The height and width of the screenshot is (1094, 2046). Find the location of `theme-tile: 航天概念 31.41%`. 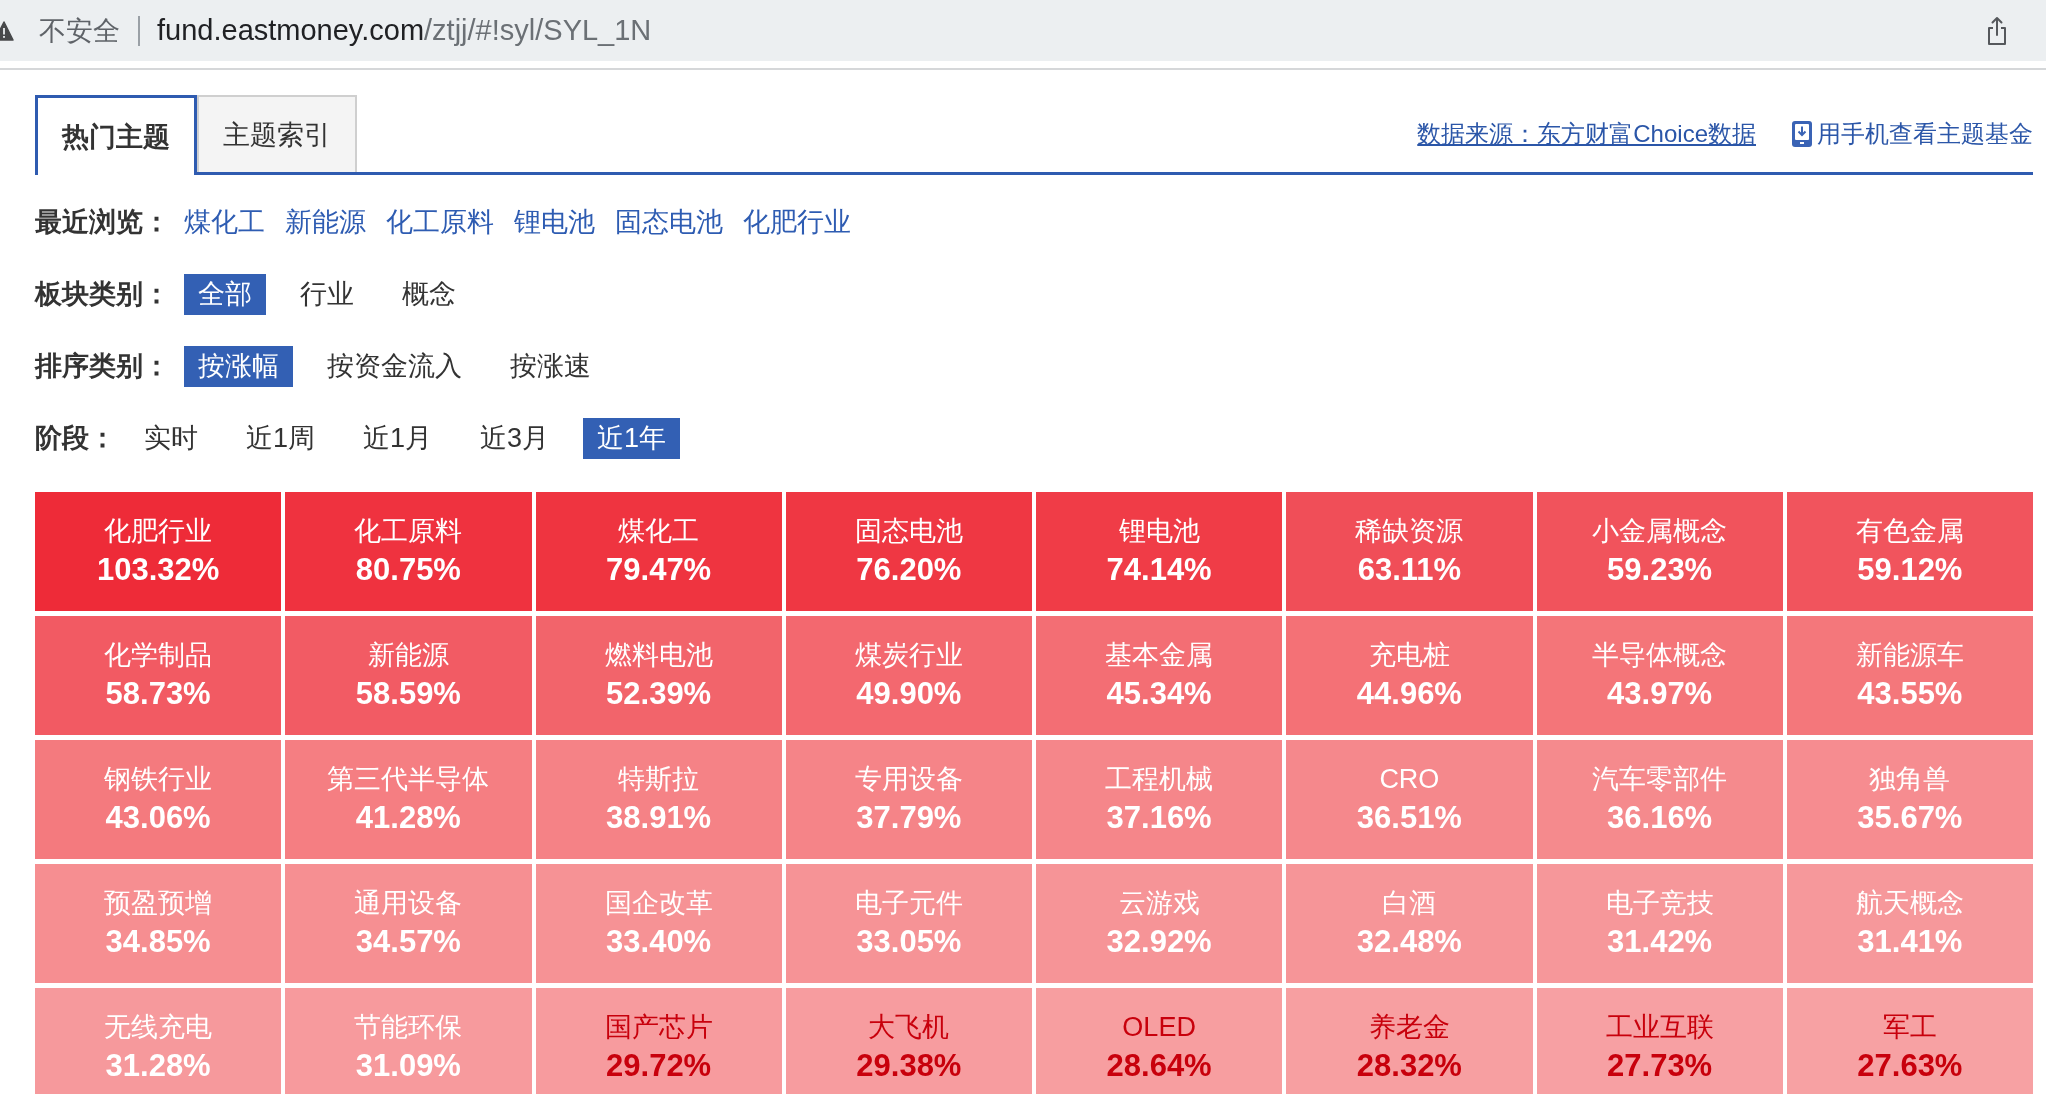

theme-tile: 航天概念 31.41% is located at coordinates (1909, 923).